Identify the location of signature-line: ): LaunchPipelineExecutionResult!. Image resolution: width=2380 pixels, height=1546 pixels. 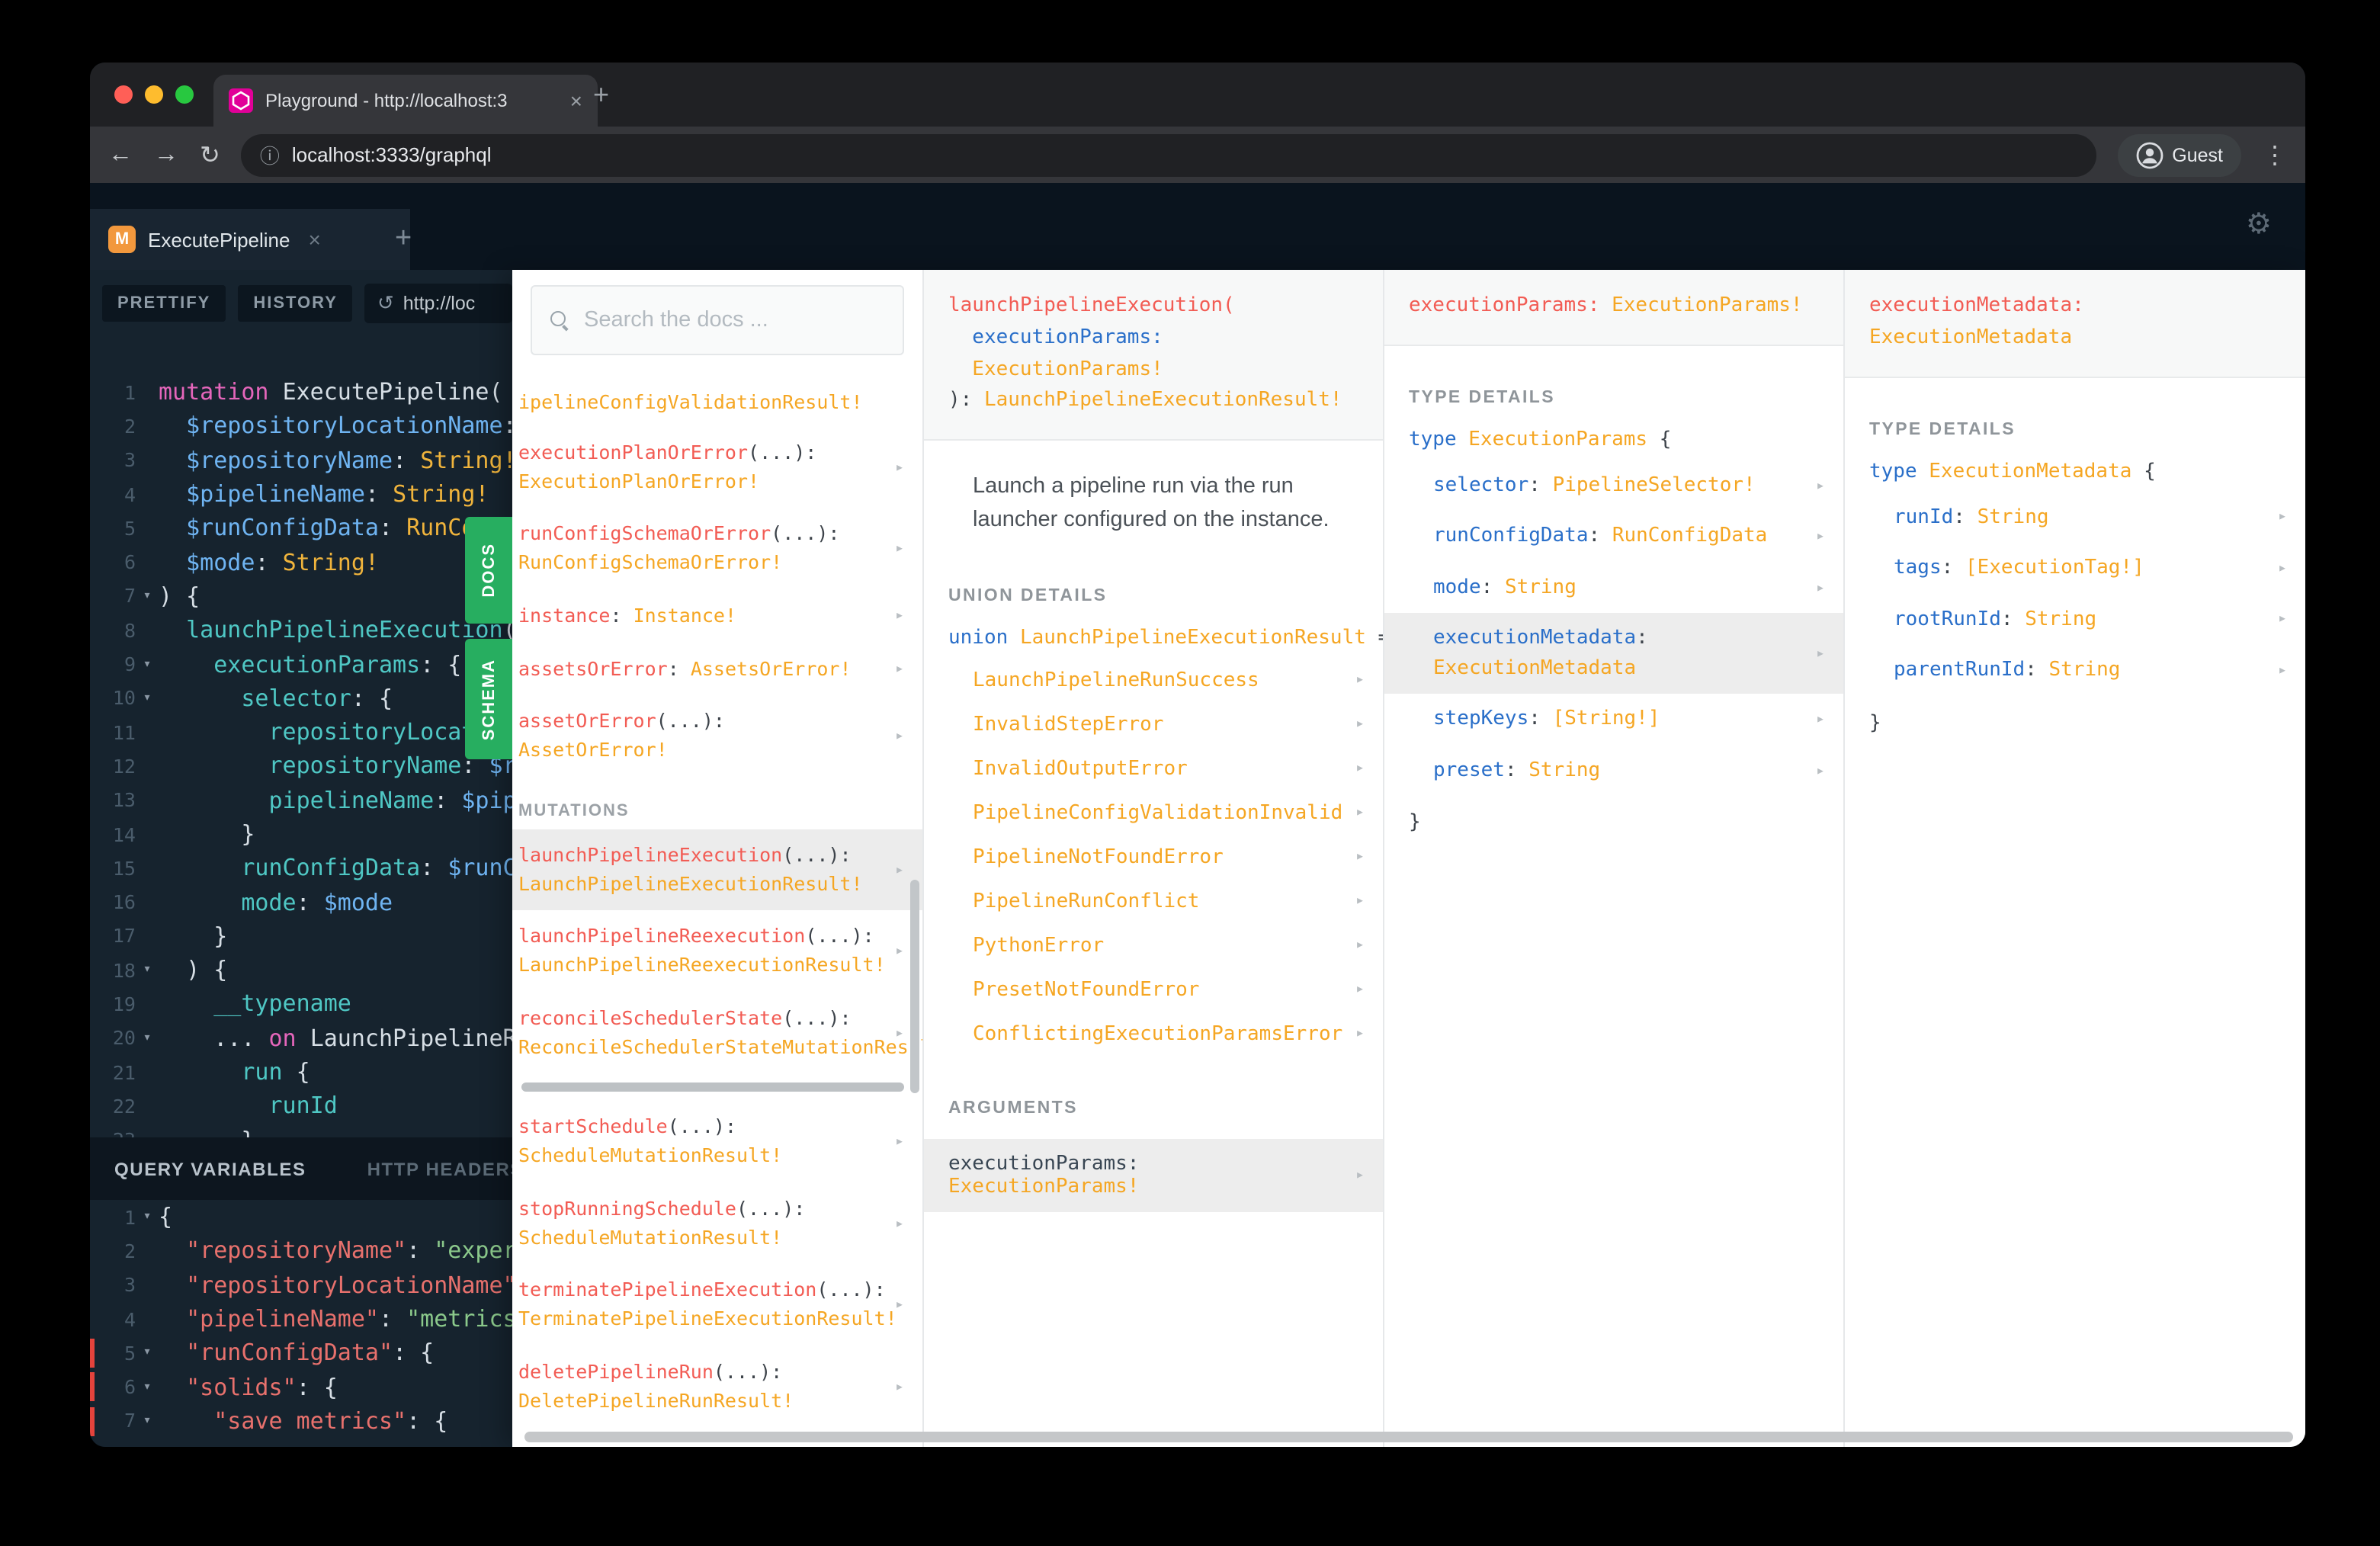
(1153, 402).